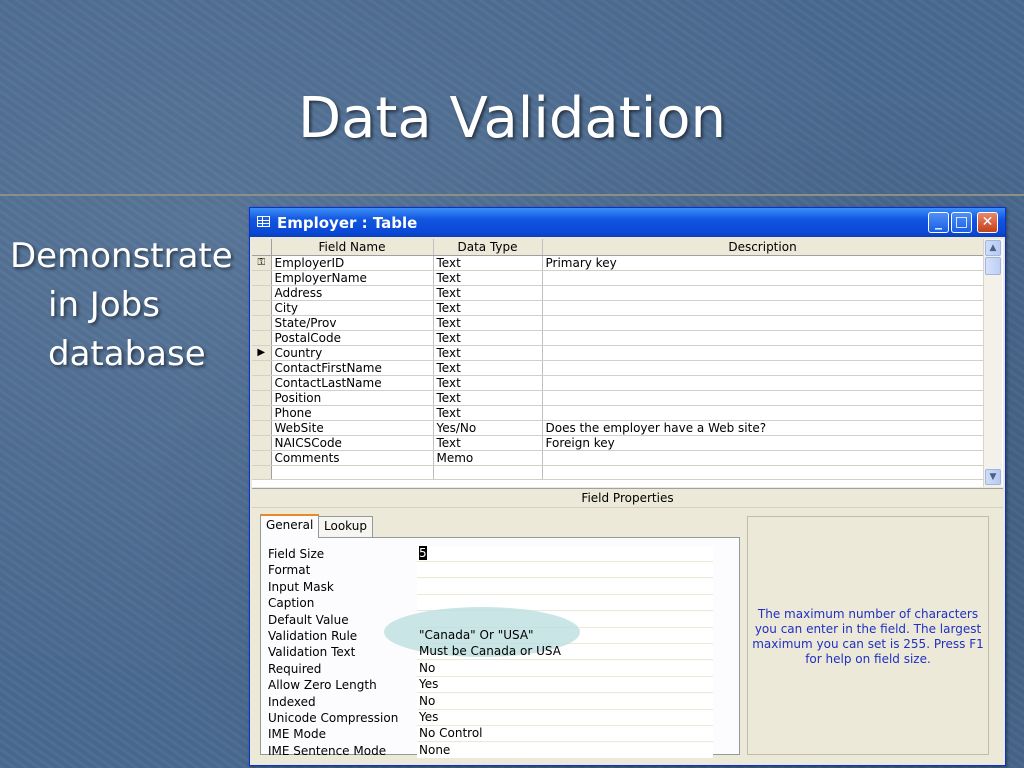 Image resolution: width=1024 pixels, height=768 pixels. What do you see at coordinates (262, 247) in the screenshot?
I see `row-selector-header` at bounding box center [262, 247].